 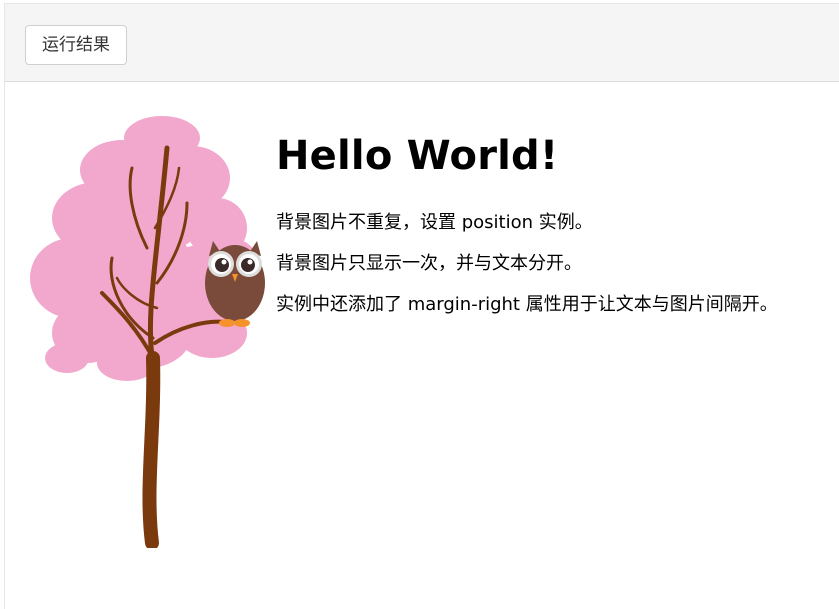 I want to click on paragraph-1: 背景图片不重复，设置 position 实例。, so click(x=434, y=222).